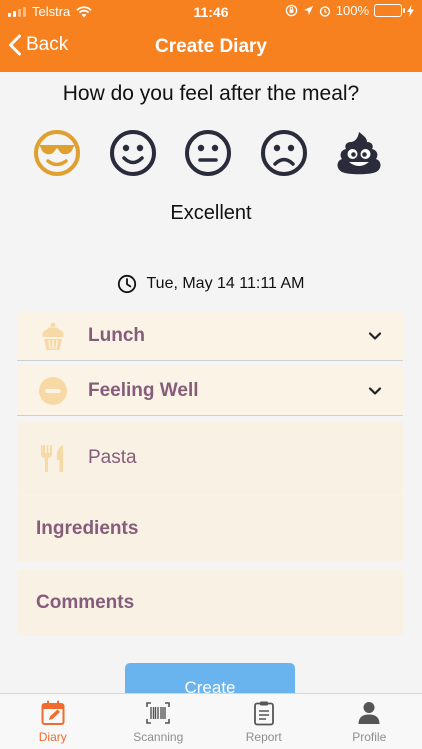 The image size is (422, 749). I want to click on poop-icon, so click(359, 153).